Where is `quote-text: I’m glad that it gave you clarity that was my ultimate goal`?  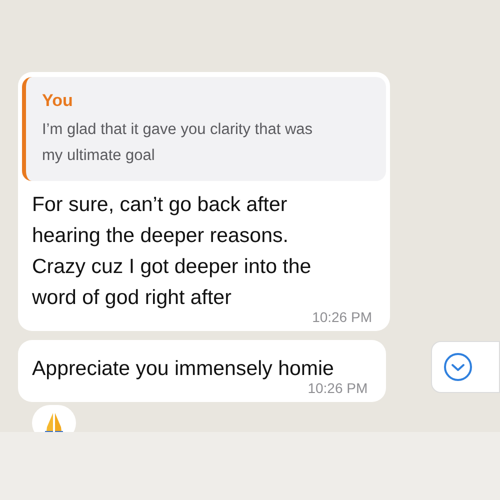
quote-text: I’m glad that it gave you clarity that was my ultimate goal is located at coordinates (178, 143).